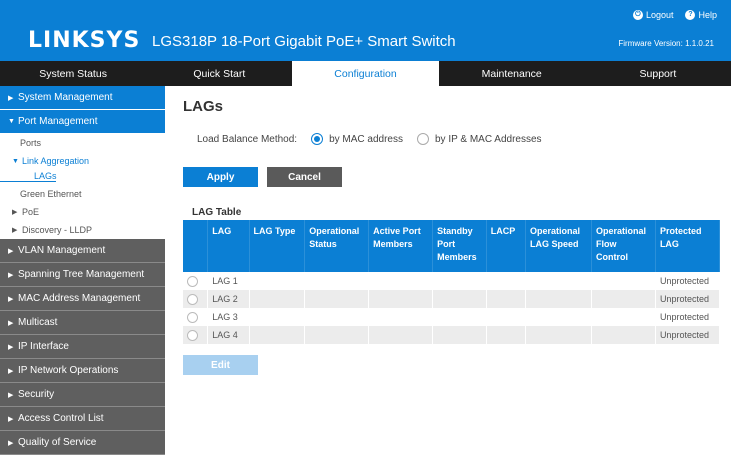 The height and width of the screenshot is (464, 731). What do you see at coordinates (82, 194) in the screenshot?
I see `sidebar-item-green-ethernet: Green Ethernet` at bounding box center [82, 194].